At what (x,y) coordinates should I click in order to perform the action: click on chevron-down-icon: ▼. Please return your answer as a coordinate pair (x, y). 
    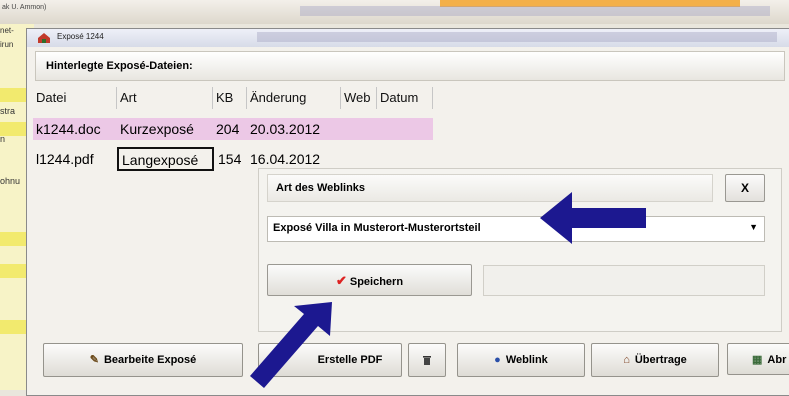
    Looking at the image, I should click on (753, 227).